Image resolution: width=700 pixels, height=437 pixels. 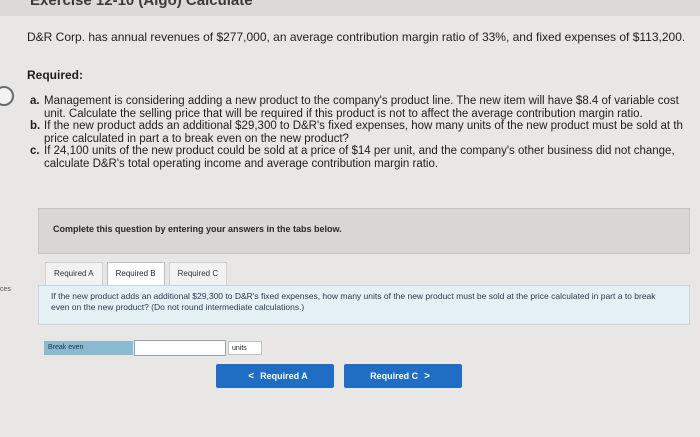 I want to click on answer-row: Break even units, so click(x=153, y=348).